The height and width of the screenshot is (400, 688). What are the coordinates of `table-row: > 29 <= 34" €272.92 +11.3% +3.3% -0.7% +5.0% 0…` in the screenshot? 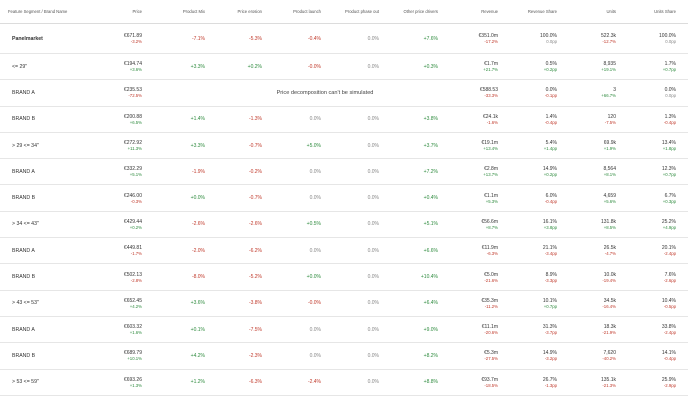 It's located at (344, 146).